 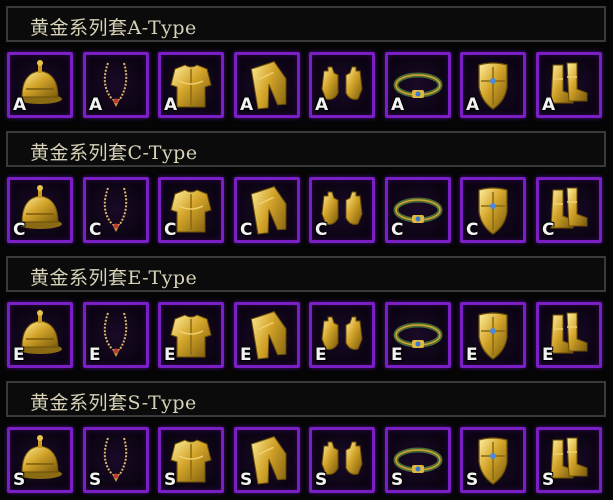 I want to click on item-slot-belt: A, so click(x=418, y=85).